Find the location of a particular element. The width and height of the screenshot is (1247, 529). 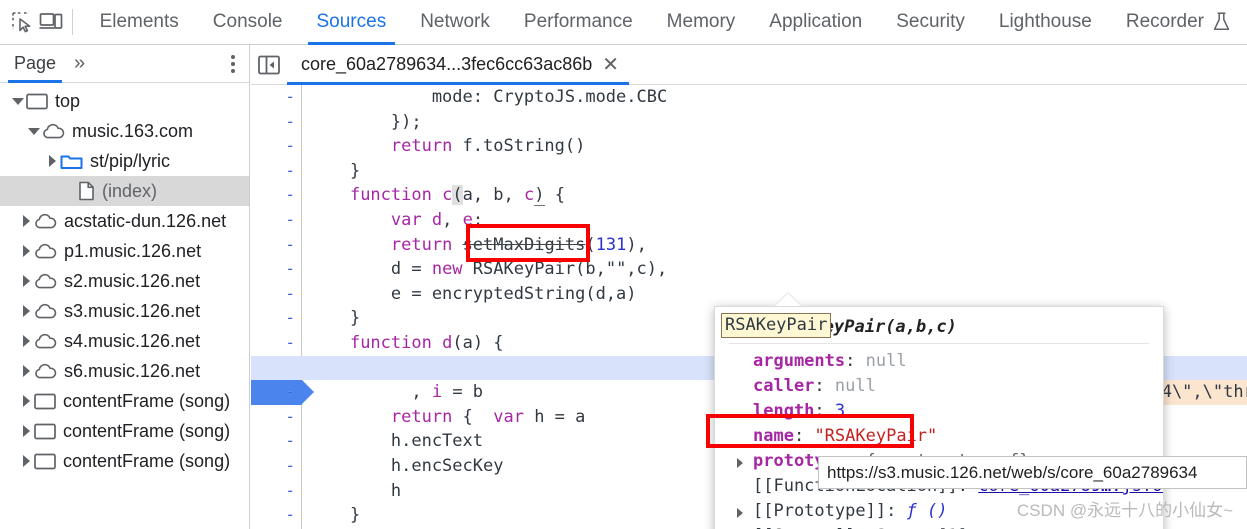

tree-item-contentframe-3: contentFrame (song) is located at coordinates (124, 461).